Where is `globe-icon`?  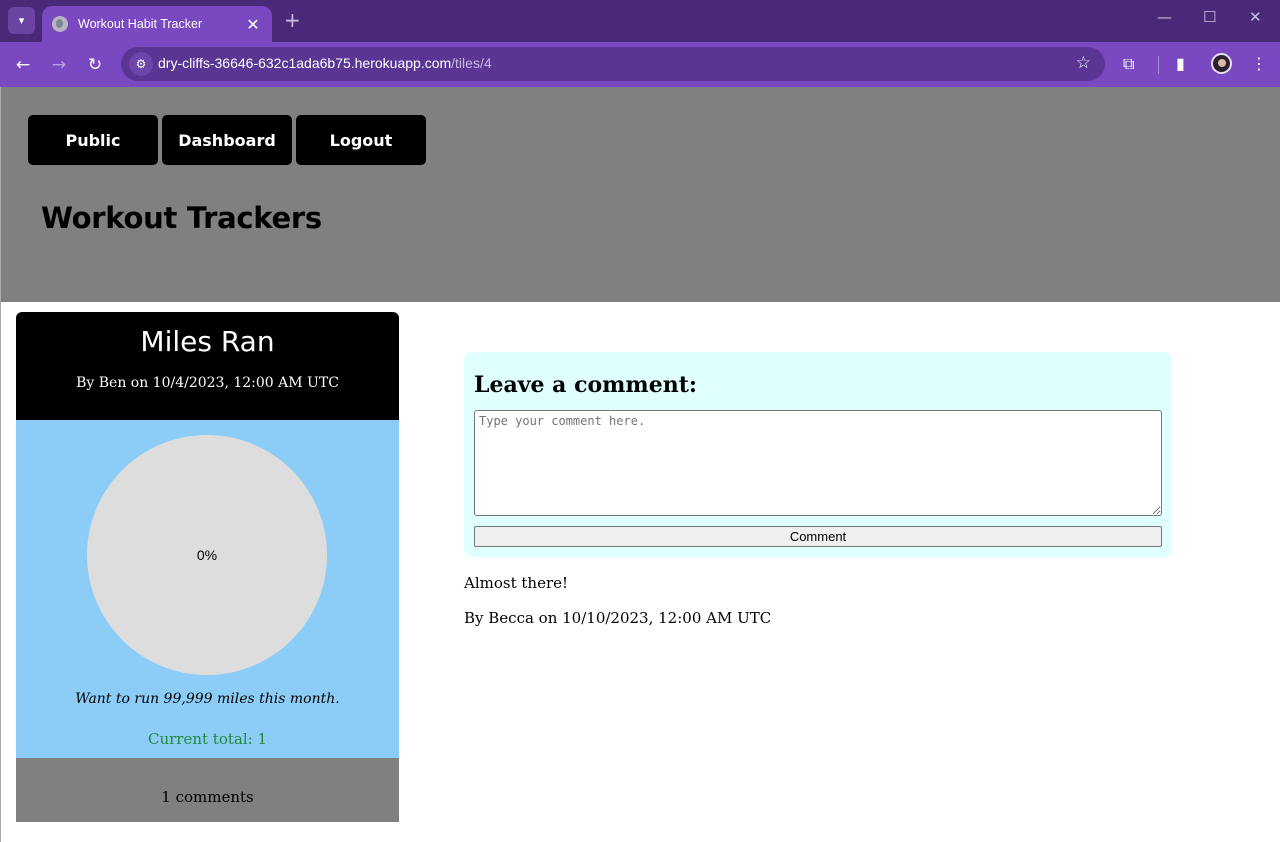 globe-icon is located at coordinates (60, 24).